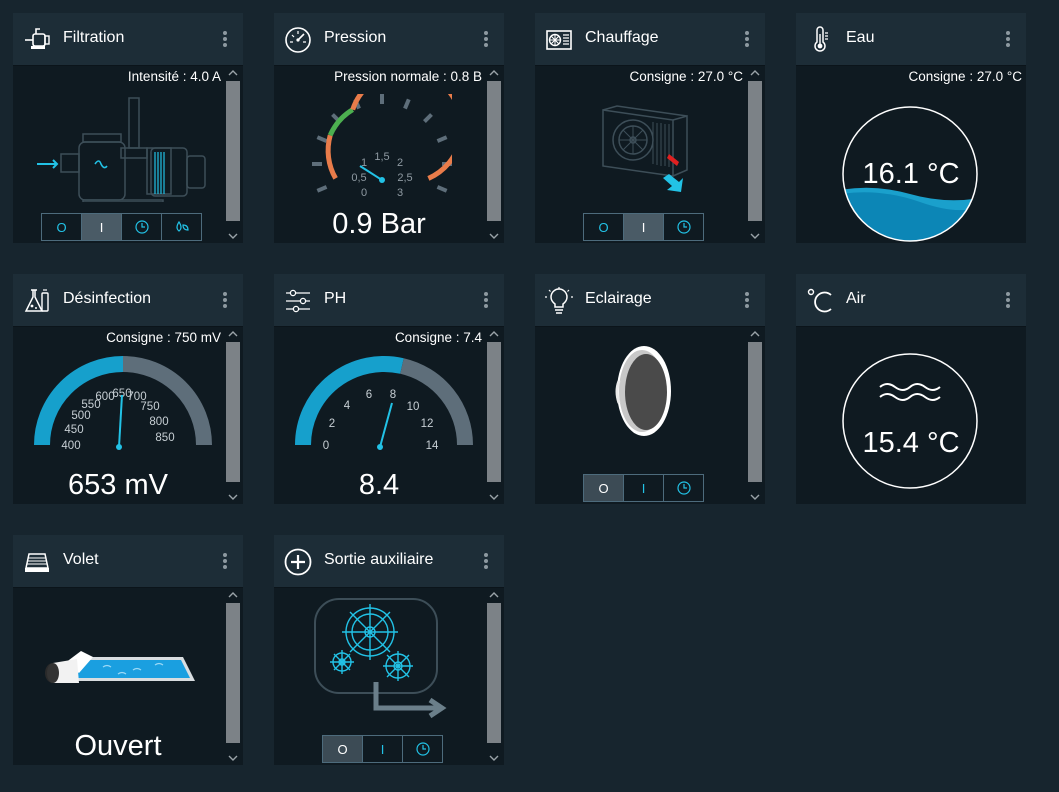 The image size is (1059, 792). Describe the element at coordinates (369, 395) in the screenshot. I see `tick-label: 6` at that location.